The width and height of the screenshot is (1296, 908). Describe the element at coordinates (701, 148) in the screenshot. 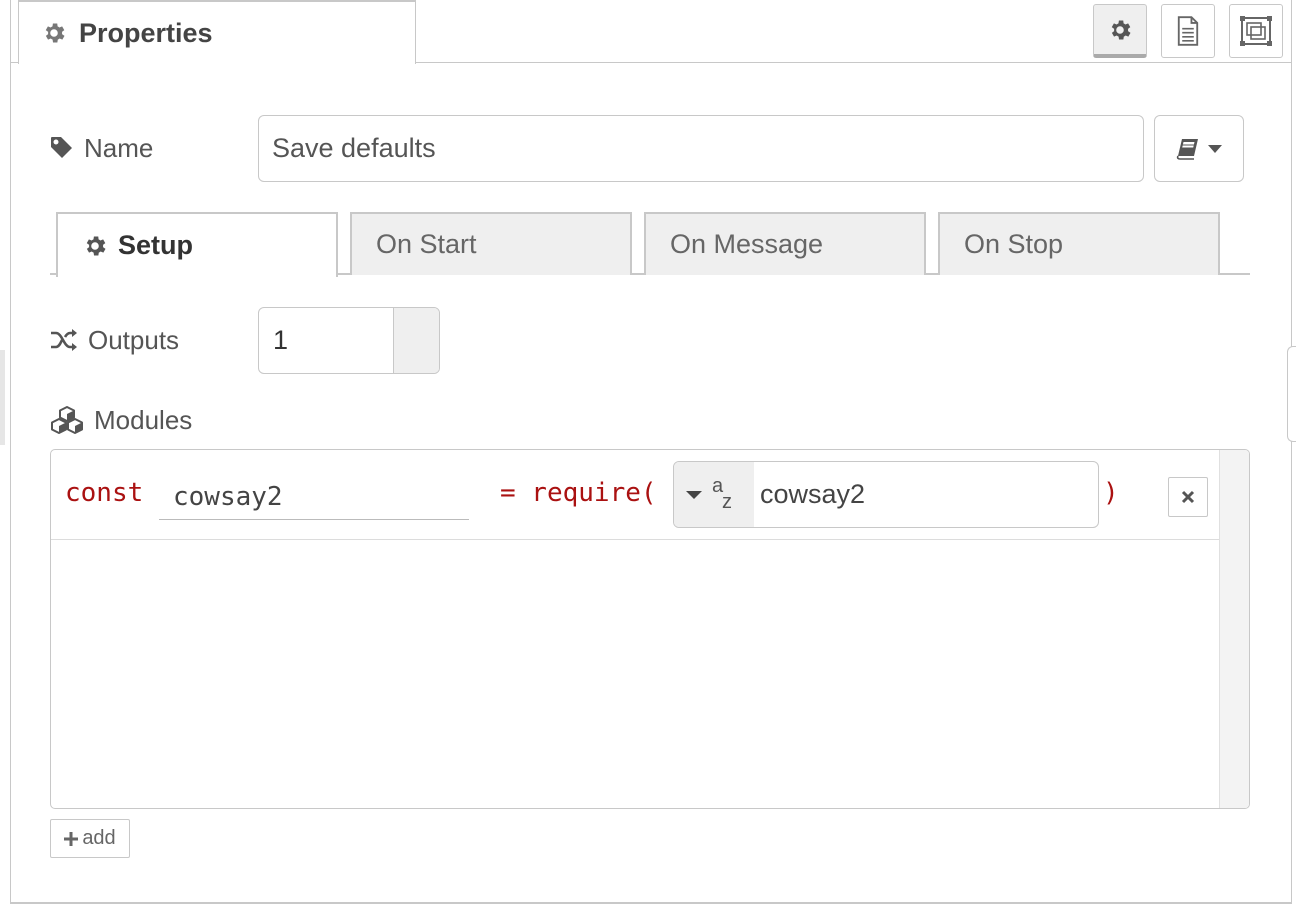

I see `name-field: Save defaults` at that location.